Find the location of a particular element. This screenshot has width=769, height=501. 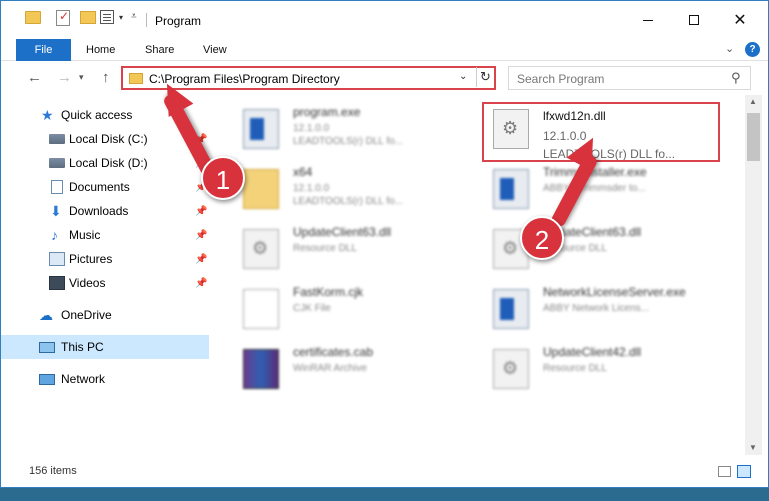

file-name: NetworkLicenseServer.exe is located at coordinates (614, 292).